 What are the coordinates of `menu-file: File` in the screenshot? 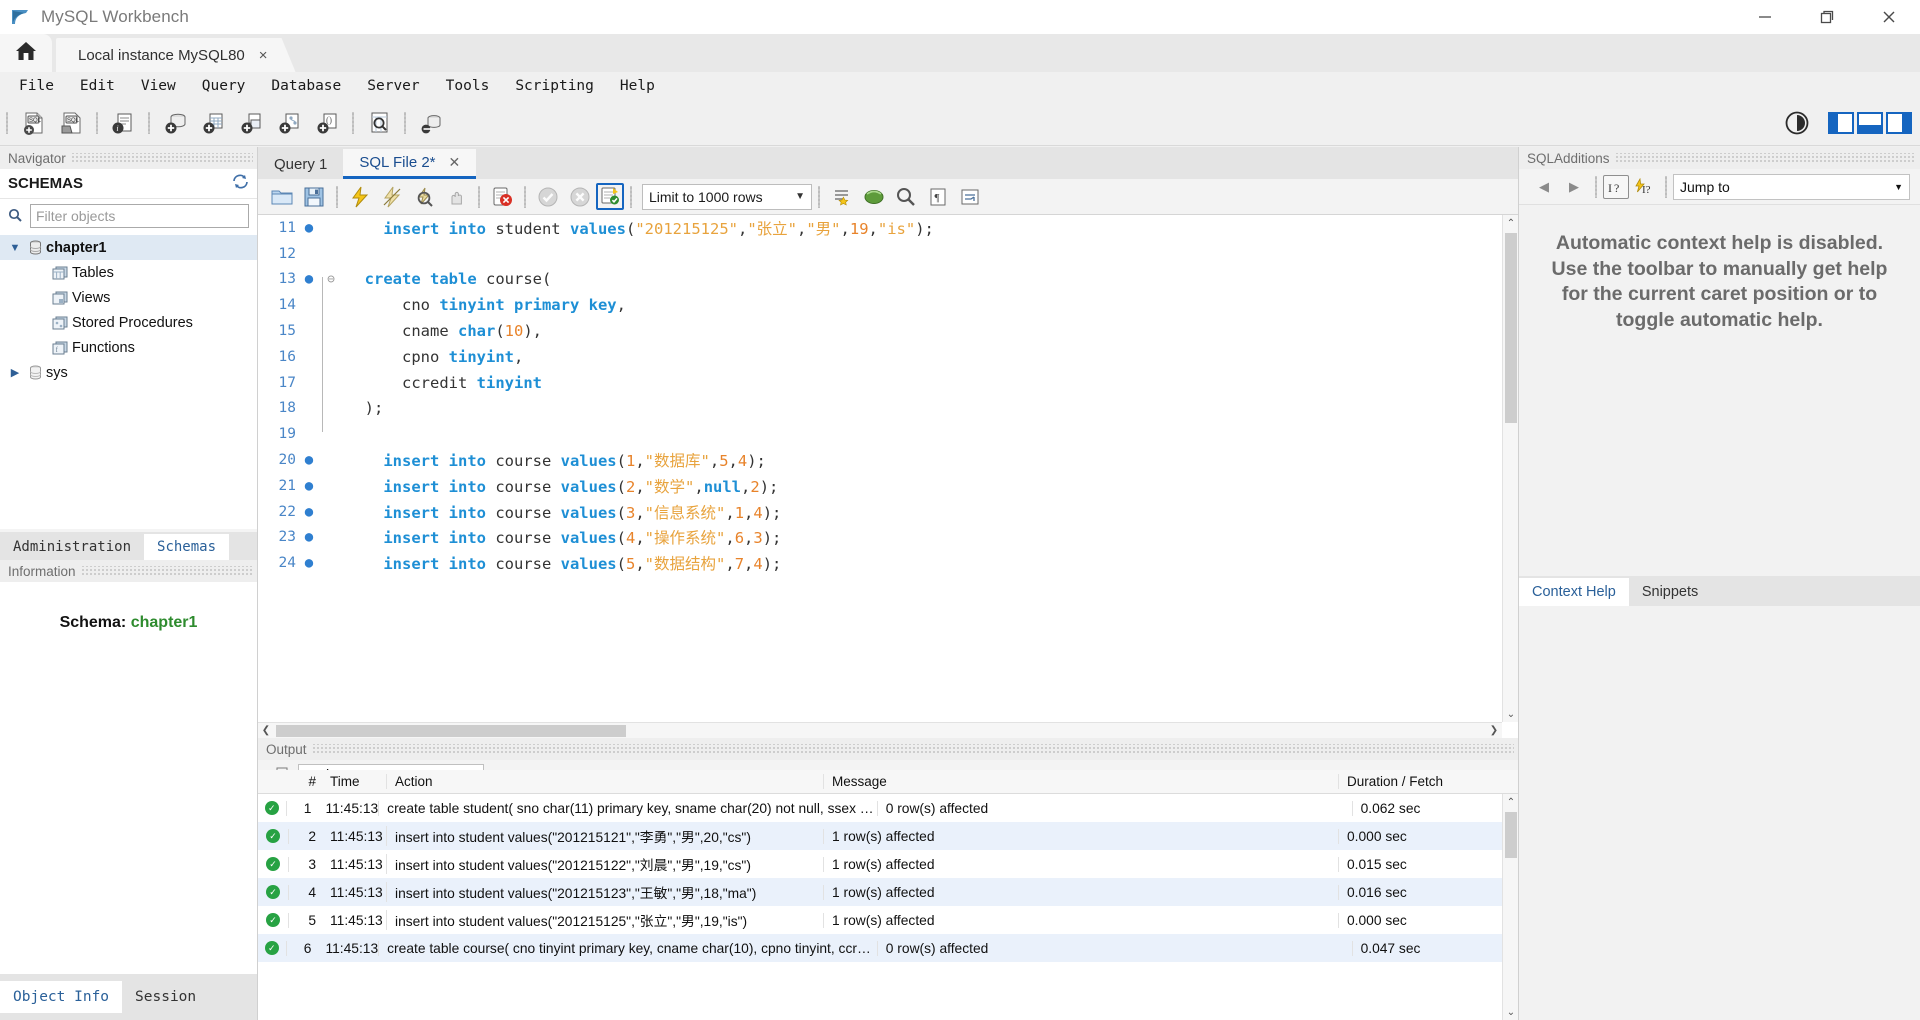 It's located at (36, 86).